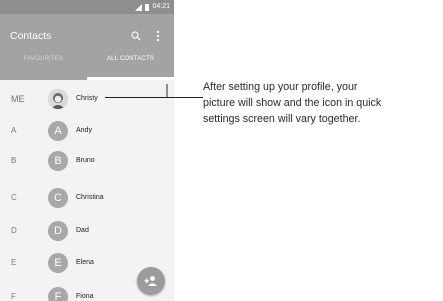 Image resolution: width=443 pixels, height=301 pixels. I want to click on avatar: D, so click(58, 231).